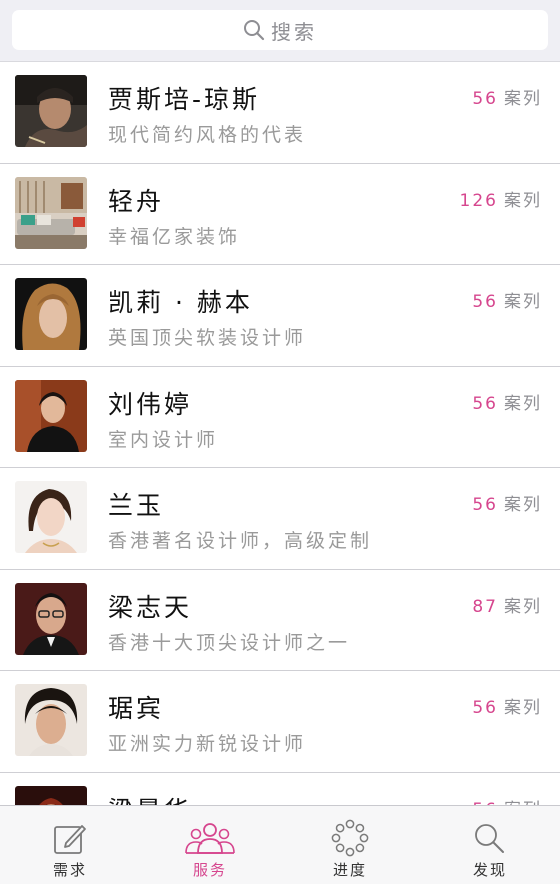  I want to click on progress-ring-icon, so click(350, 838).